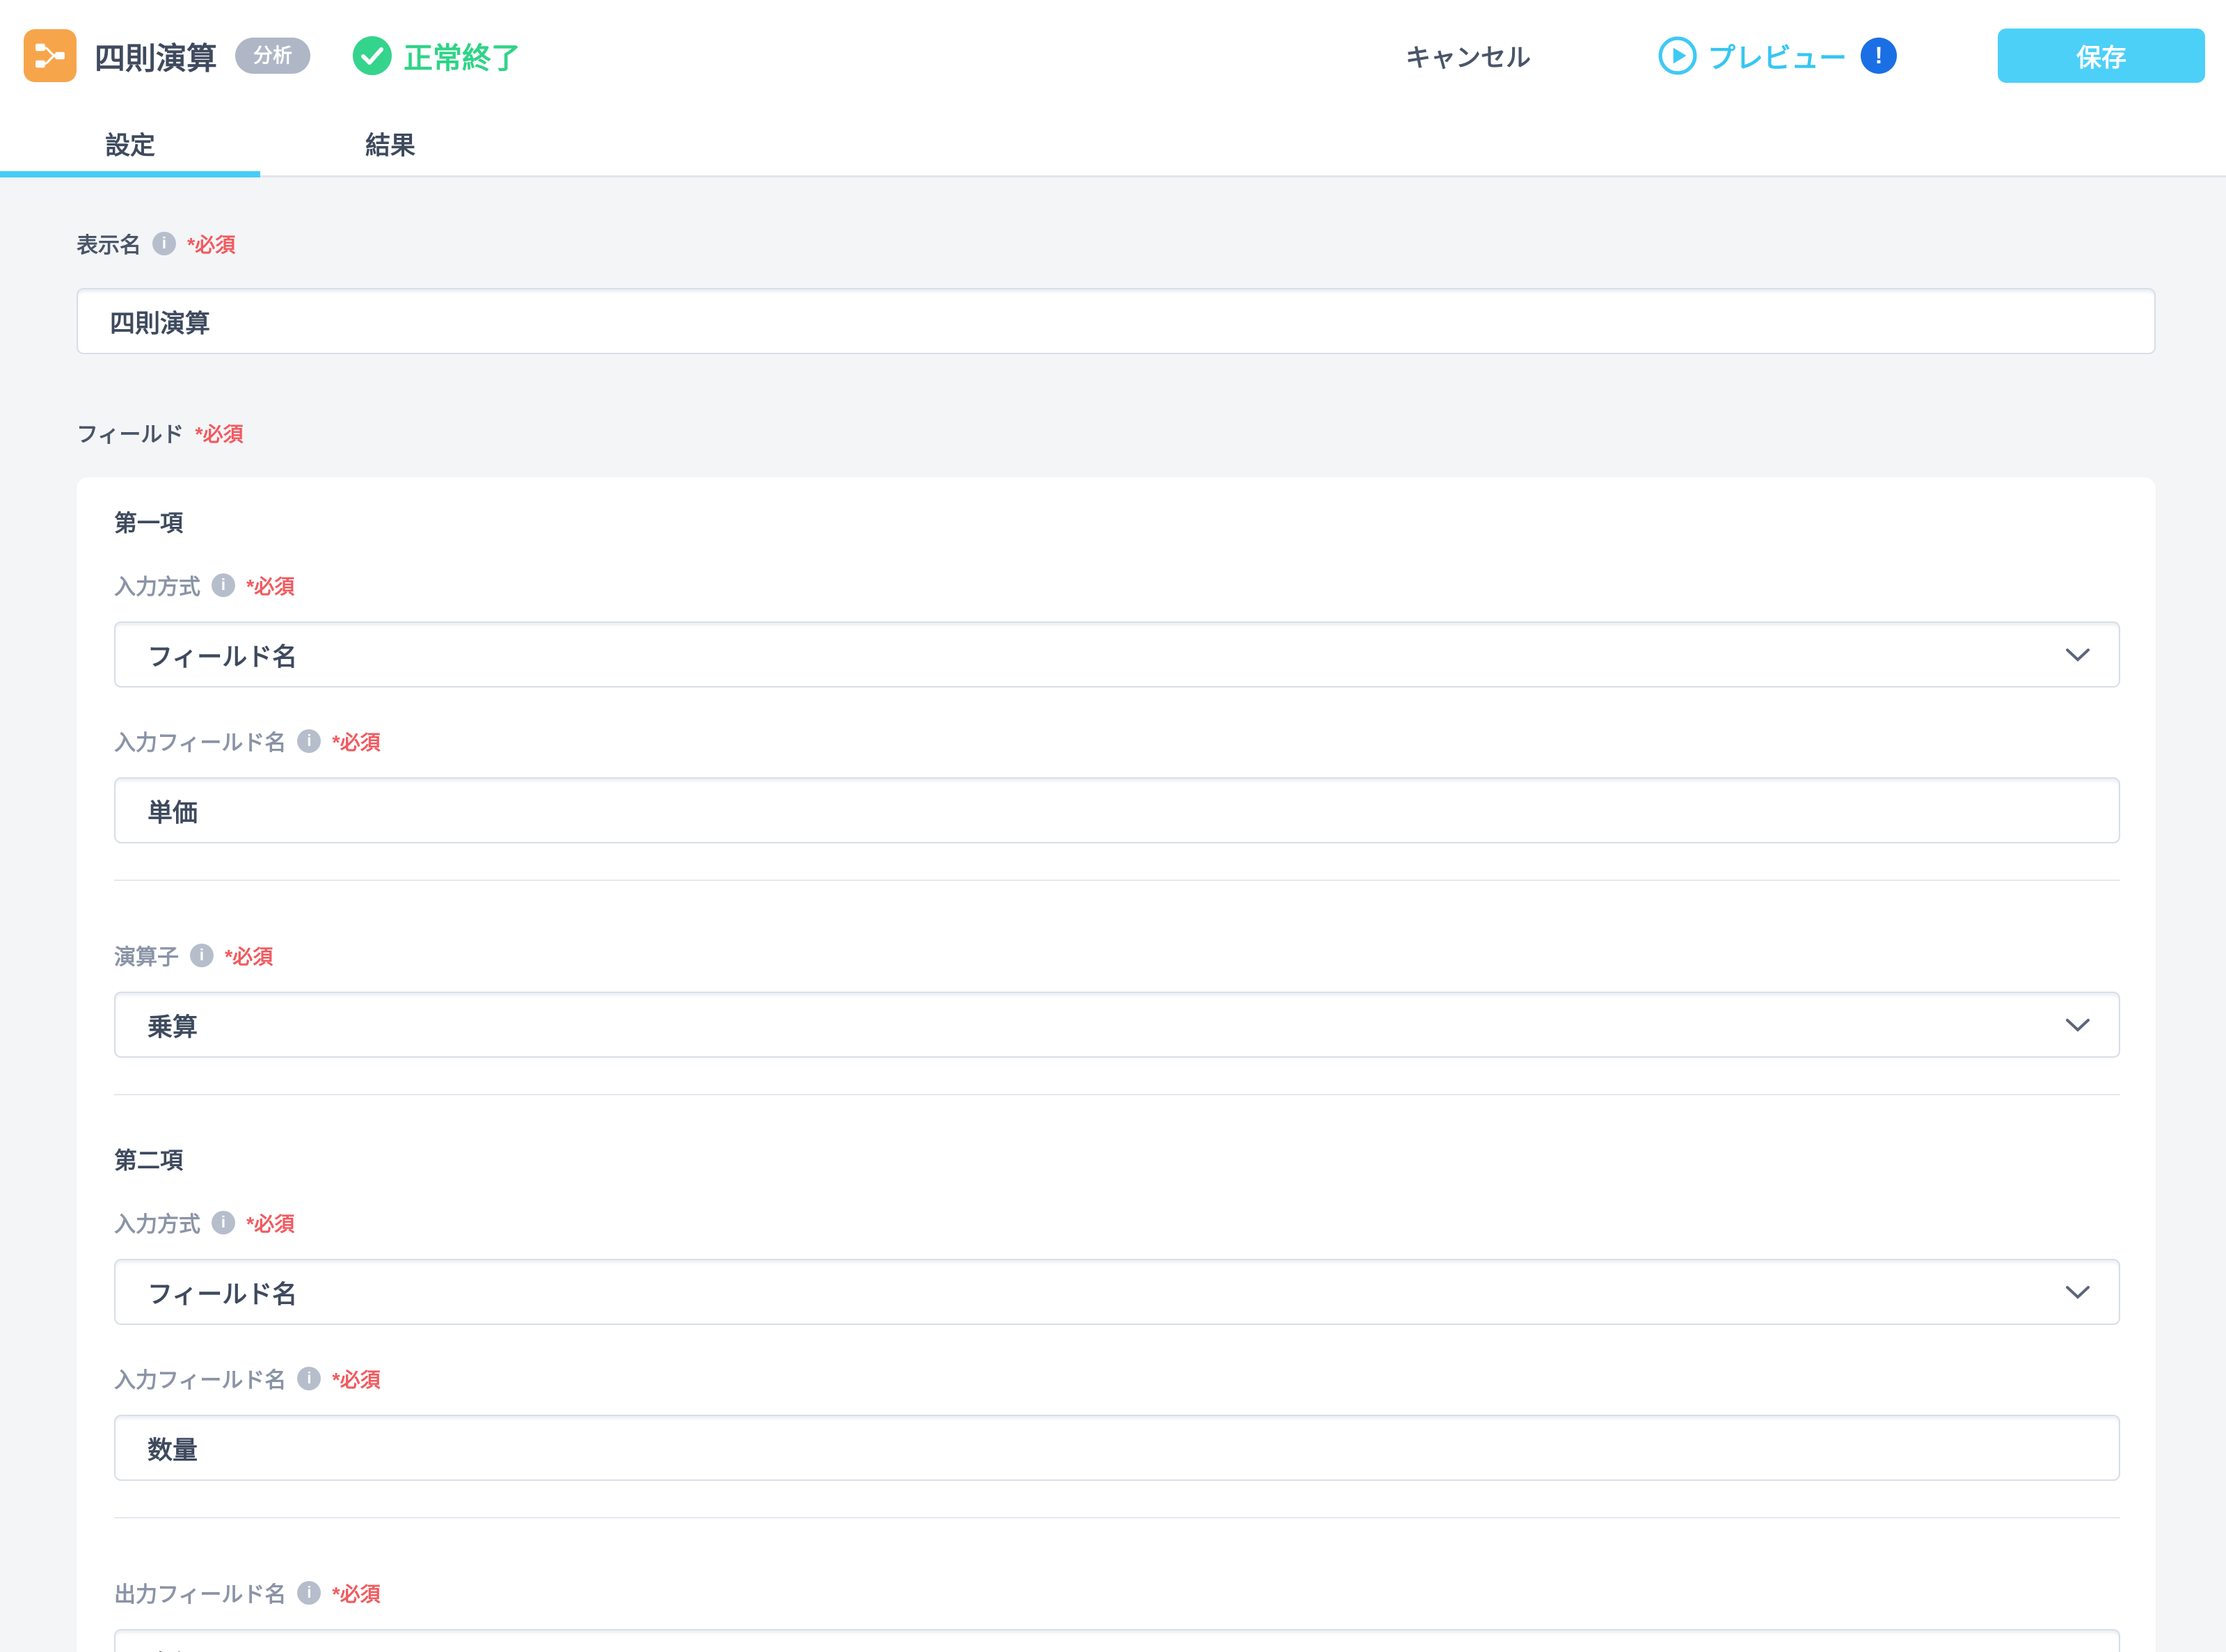  I want to click on term2-method-select: フィールド名, so click(1117, 1292).